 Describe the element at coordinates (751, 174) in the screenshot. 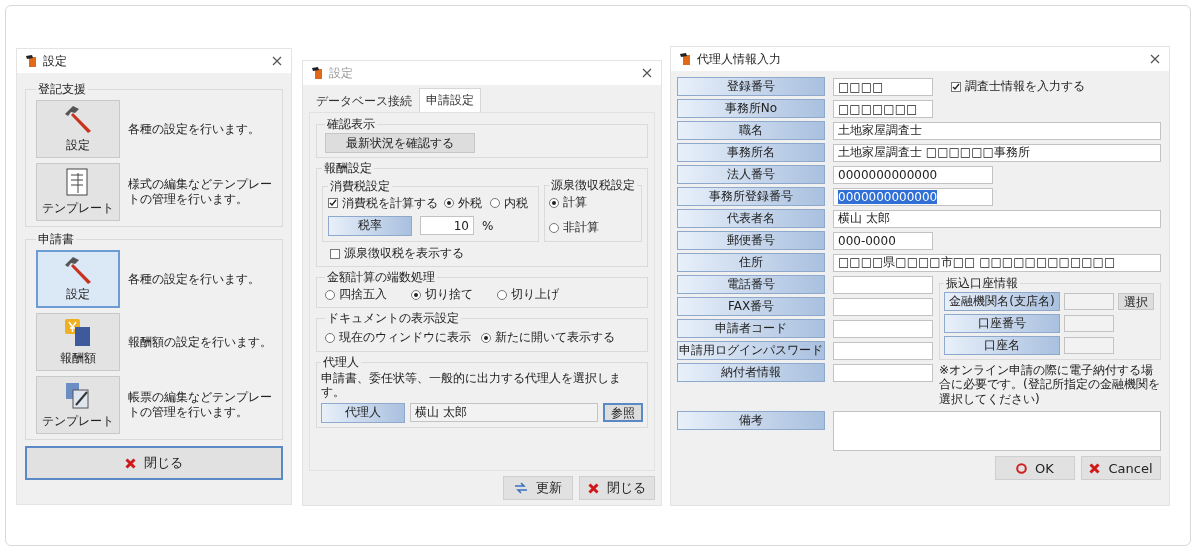

I see `field-label-button: 法人番号` at that location.